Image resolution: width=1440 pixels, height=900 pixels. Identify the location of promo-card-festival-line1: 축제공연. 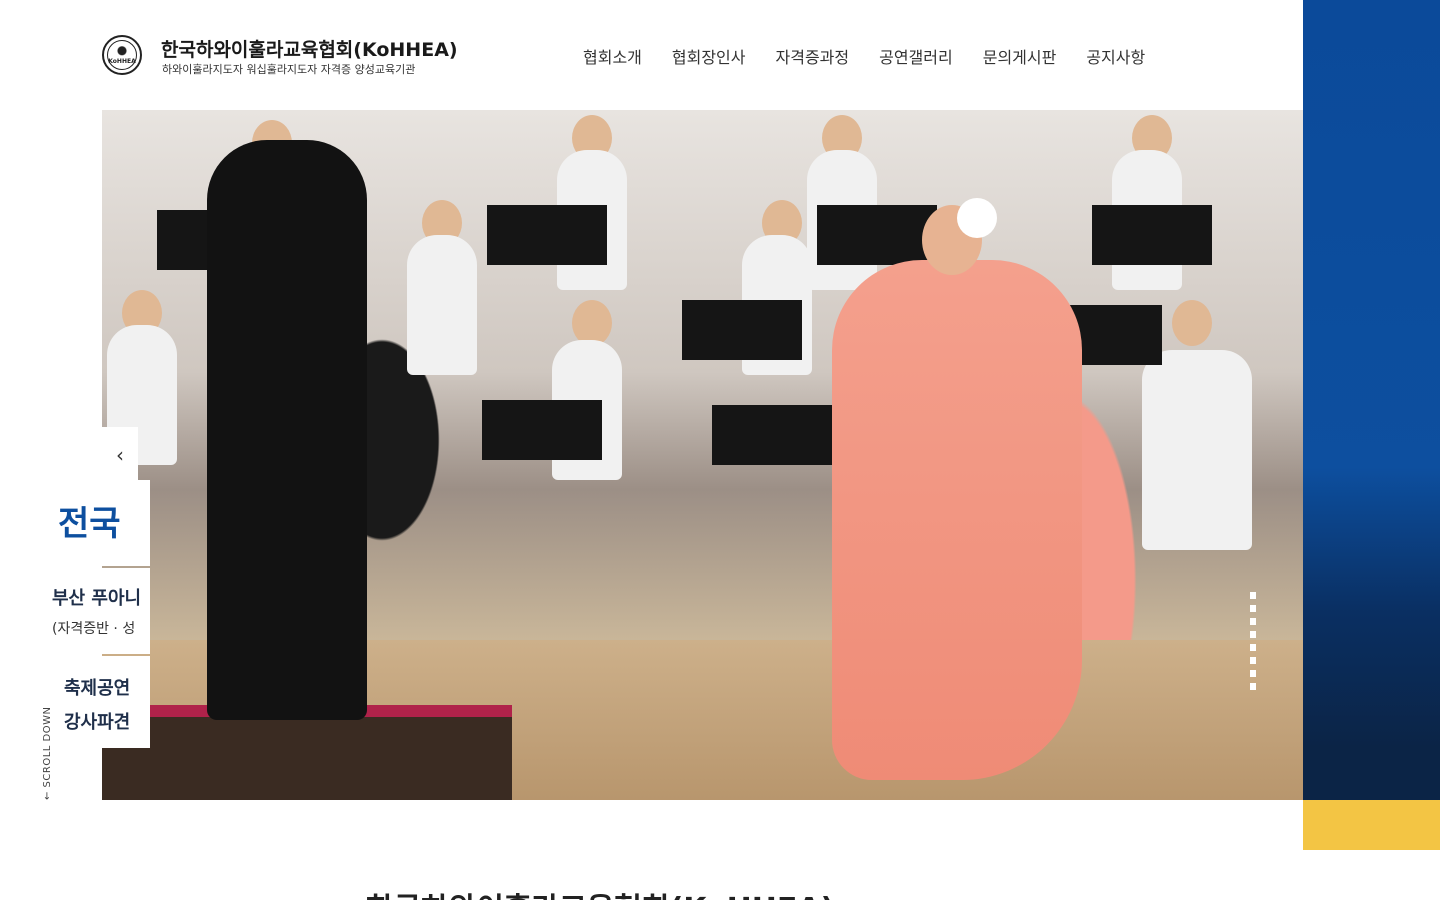
(97, 688).